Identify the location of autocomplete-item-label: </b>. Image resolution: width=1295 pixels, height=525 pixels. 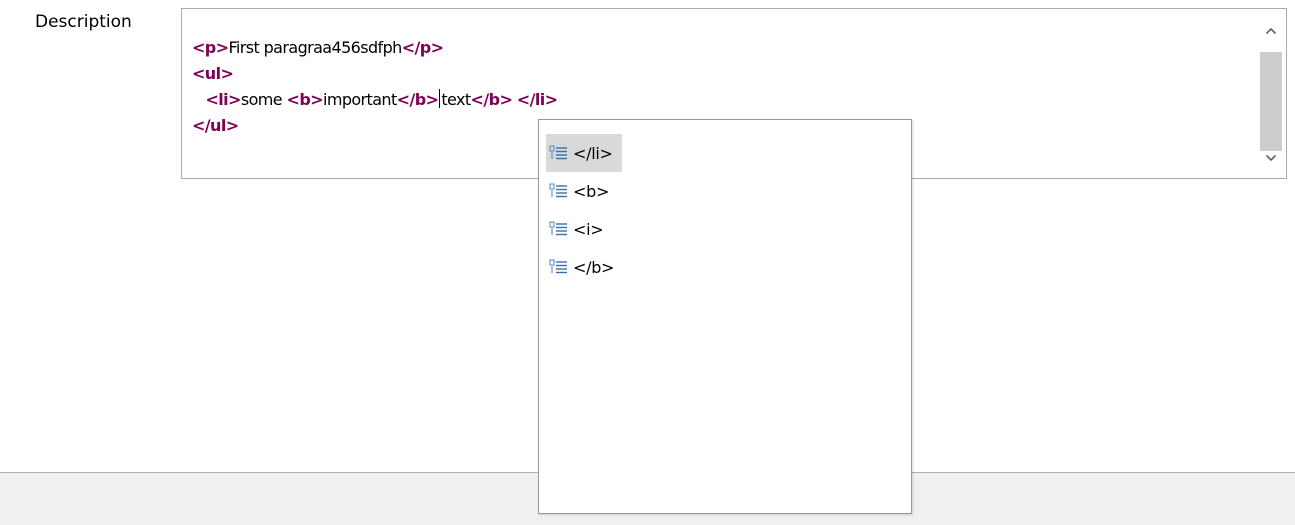
(594, 267).